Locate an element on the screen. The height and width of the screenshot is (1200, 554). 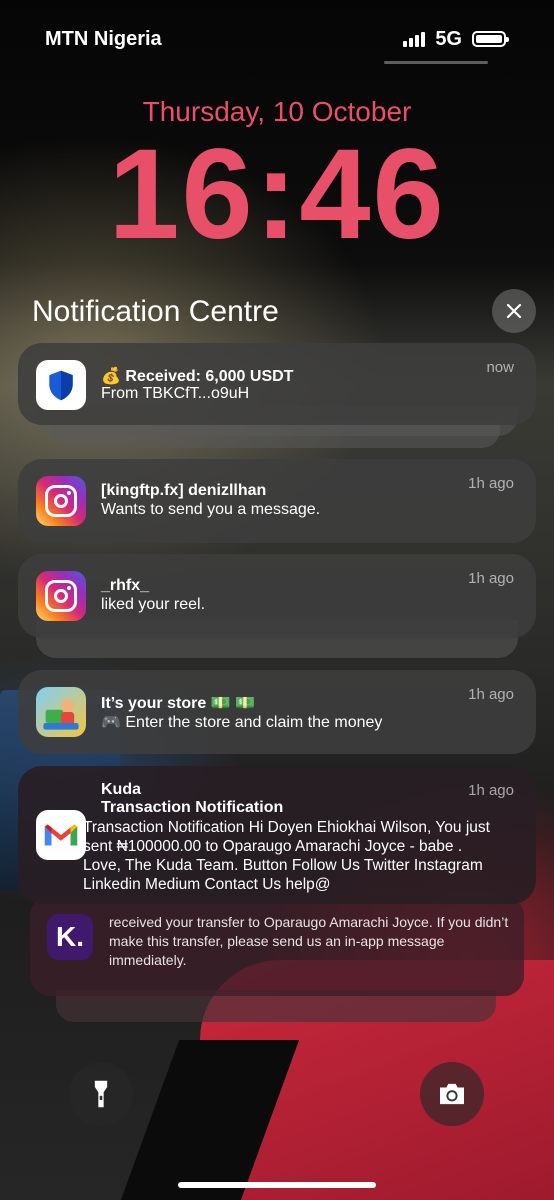
flashlight-button is located at coordinates (101, 1094).